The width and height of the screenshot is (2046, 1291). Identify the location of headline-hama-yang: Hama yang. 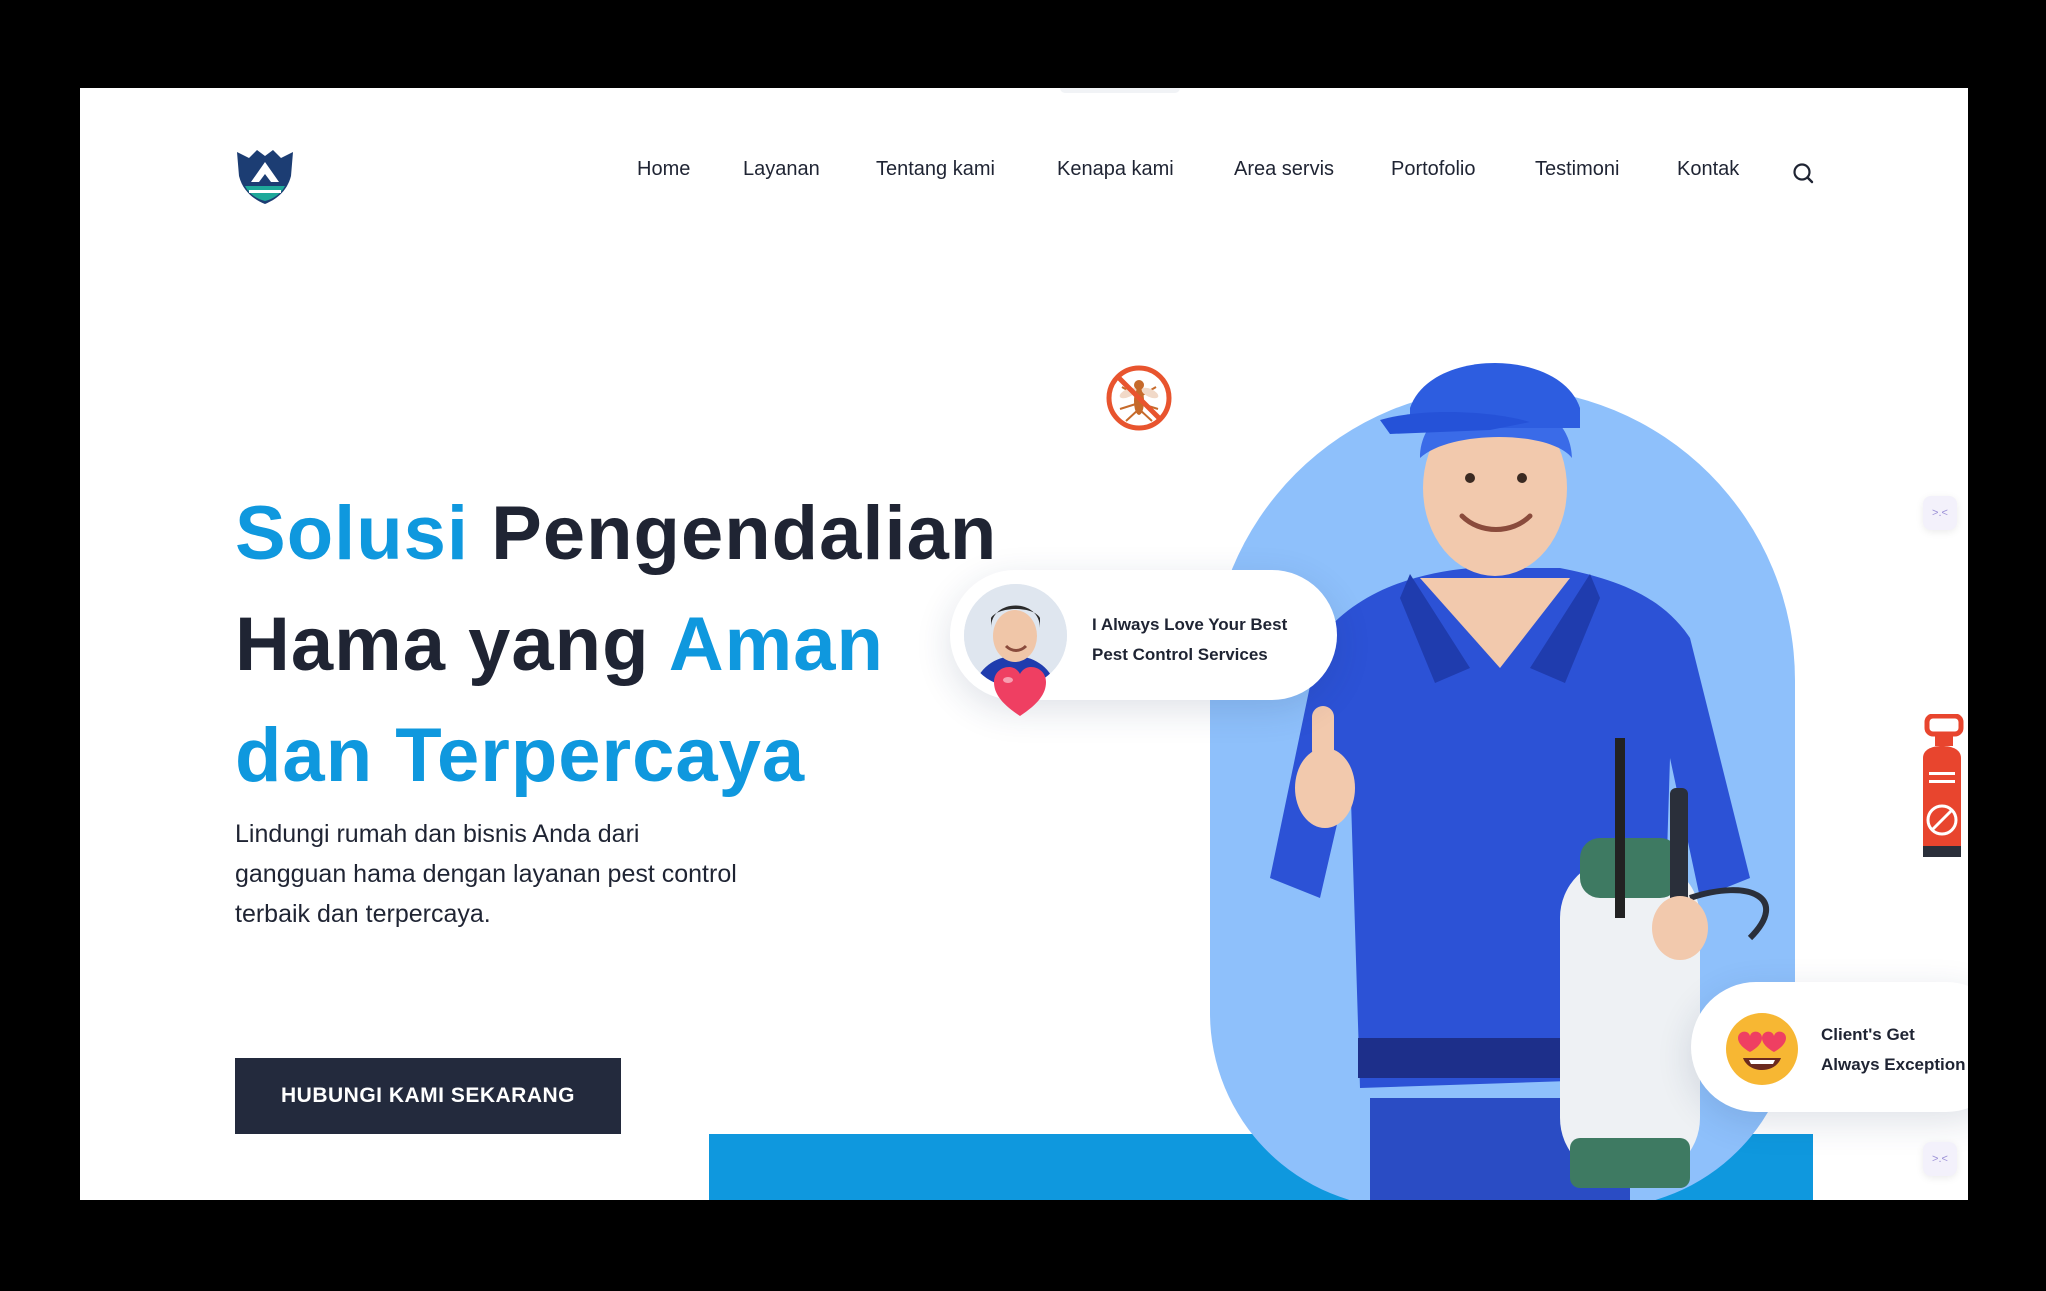
(452, 644).